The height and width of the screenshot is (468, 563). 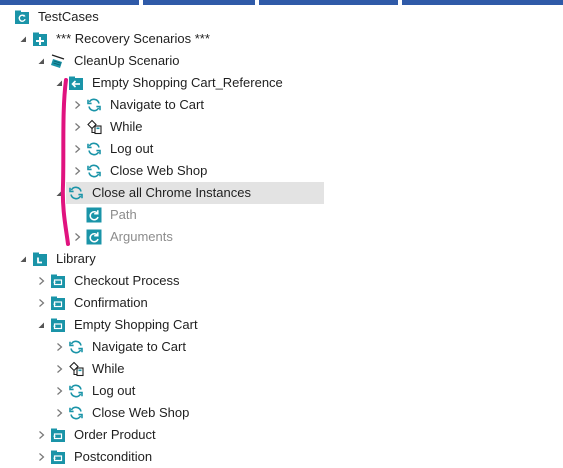 What do you see at coordinates (281, 105) in the screenshot?
I see `tree-item-navigate-to-cart: Navigate to Cart` at bounding box center [281, 105].